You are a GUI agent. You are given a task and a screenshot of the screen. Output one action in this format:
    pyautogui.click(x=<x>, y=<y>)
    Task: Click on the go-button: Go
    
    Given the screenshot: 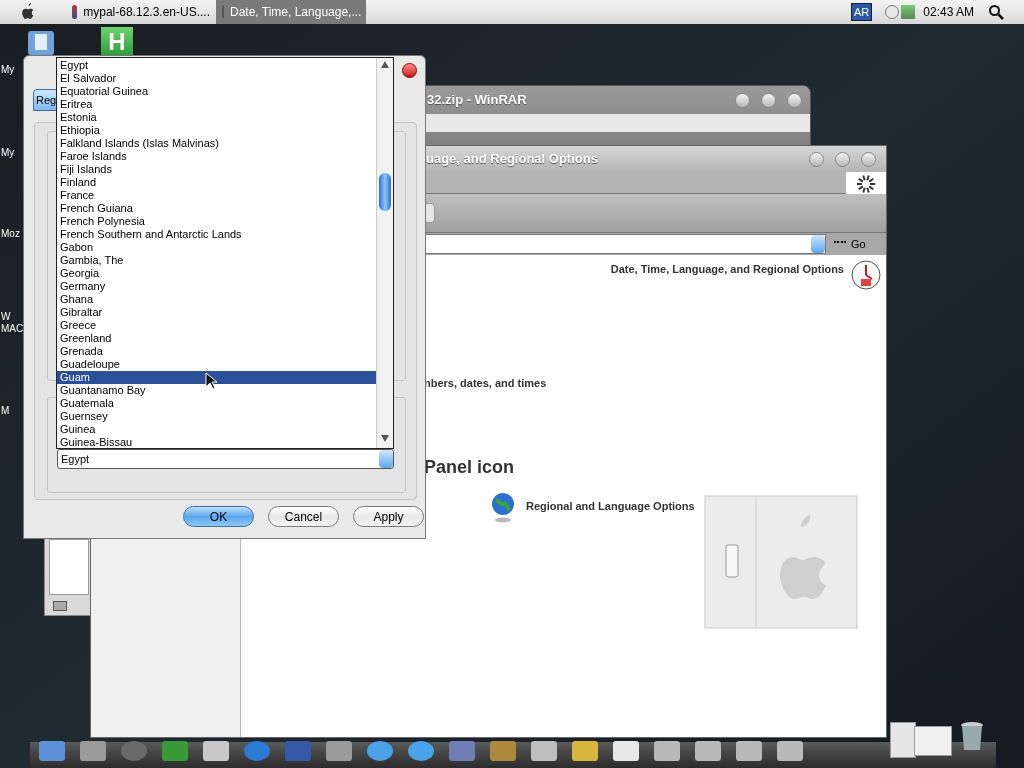 What is the action you would take?
    pyautogui.click(x=850, y=244)
    